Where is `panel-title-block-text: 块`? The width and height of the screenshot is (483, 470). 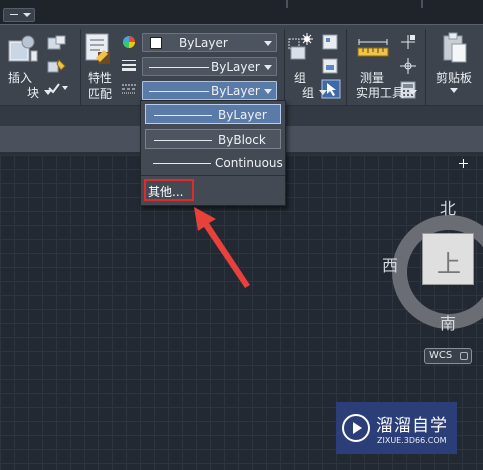 panel-title-block-text: 块 is located at coordinates (33, 93).